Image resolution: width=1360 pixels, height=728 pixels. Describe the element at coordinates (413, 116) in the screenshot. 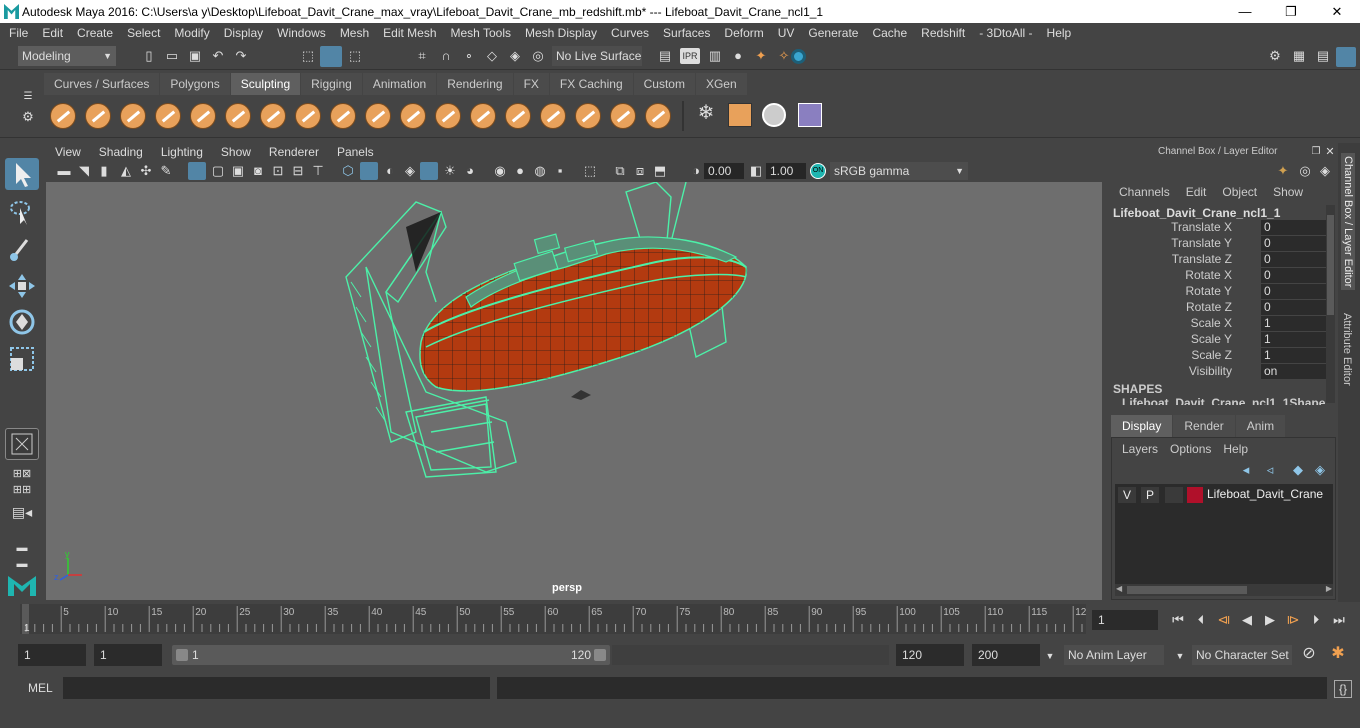

I see `wax-tool-icon` at that location.